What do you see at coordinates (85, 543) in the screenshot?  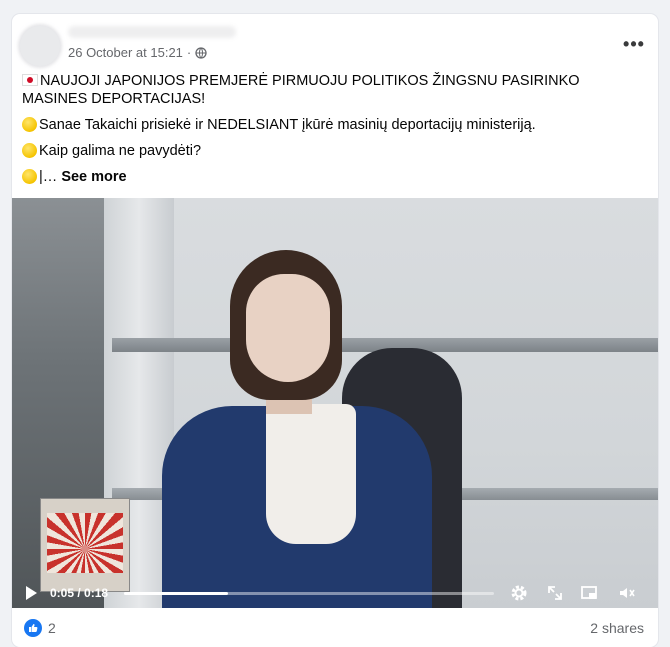 I see `rising-sun-graphic` at bounding box center [85, 543].